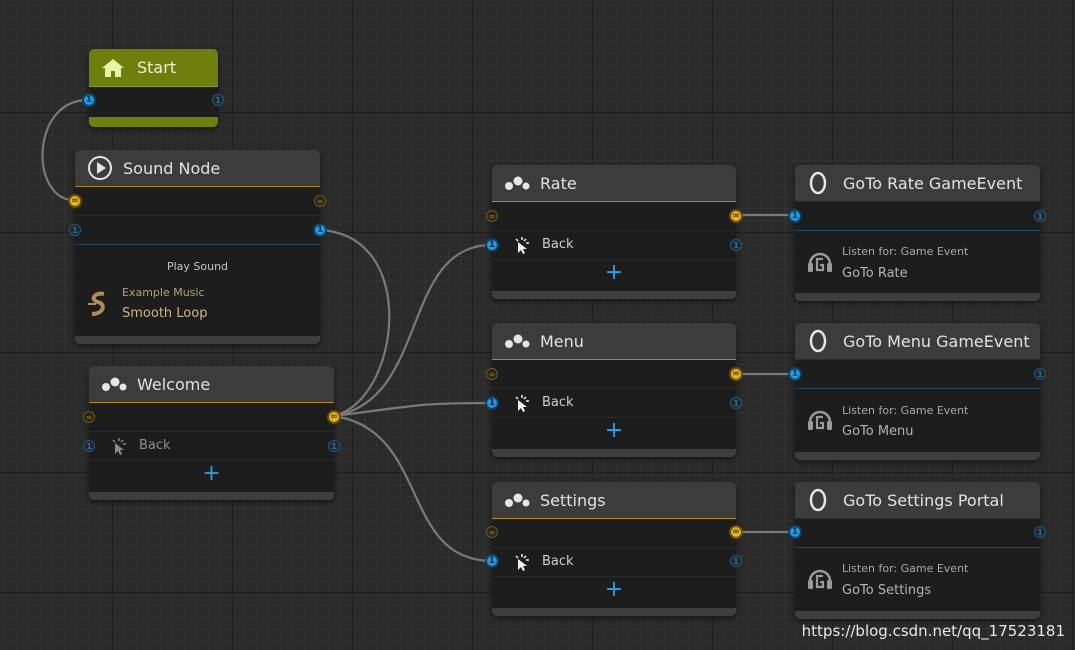 The height and width of the screenshot is (650, 1075). Describe the element at coordinates (933, 183) in the screenshot. I see `goto-rate-title: GoTo Rate GameEvent` at that location.